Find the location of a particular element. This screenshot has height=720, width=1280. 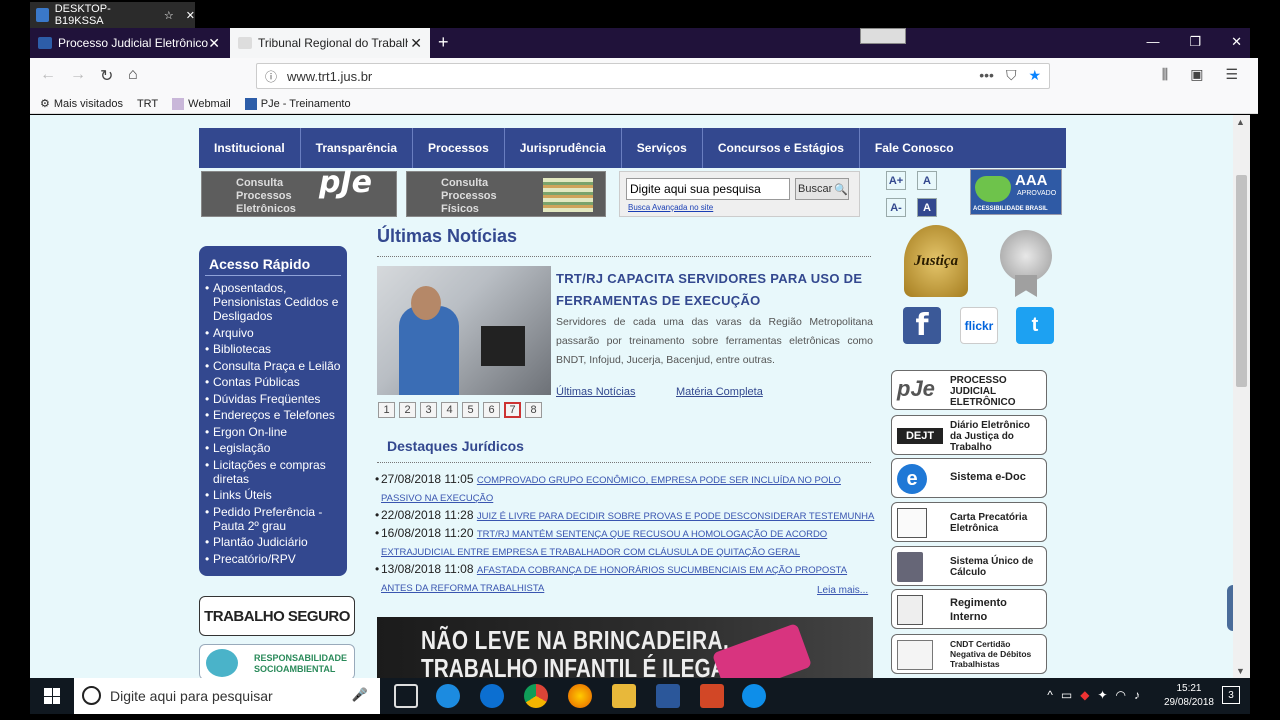

menu-icon: ☰ is located at coordinates (1231, 74).